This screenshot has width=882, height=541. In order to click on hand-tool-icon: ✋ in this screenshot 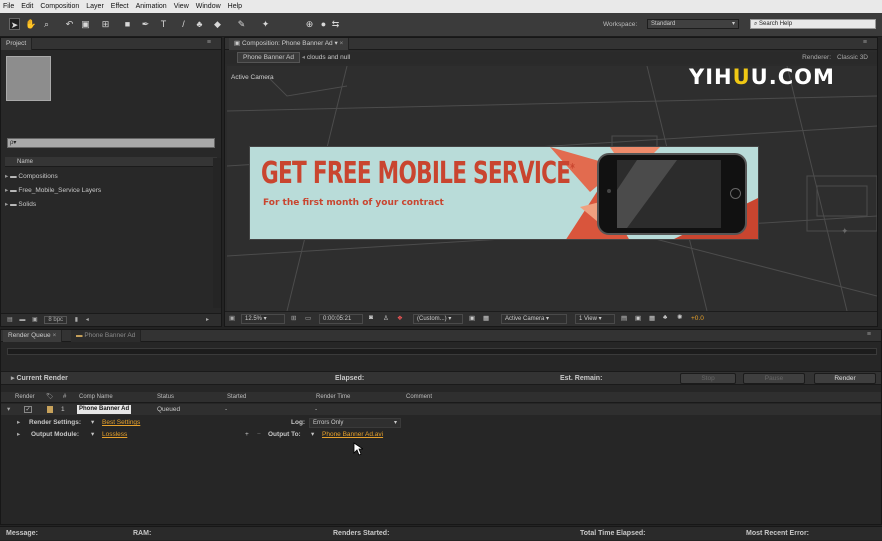, I will do `click(30, 24)`.